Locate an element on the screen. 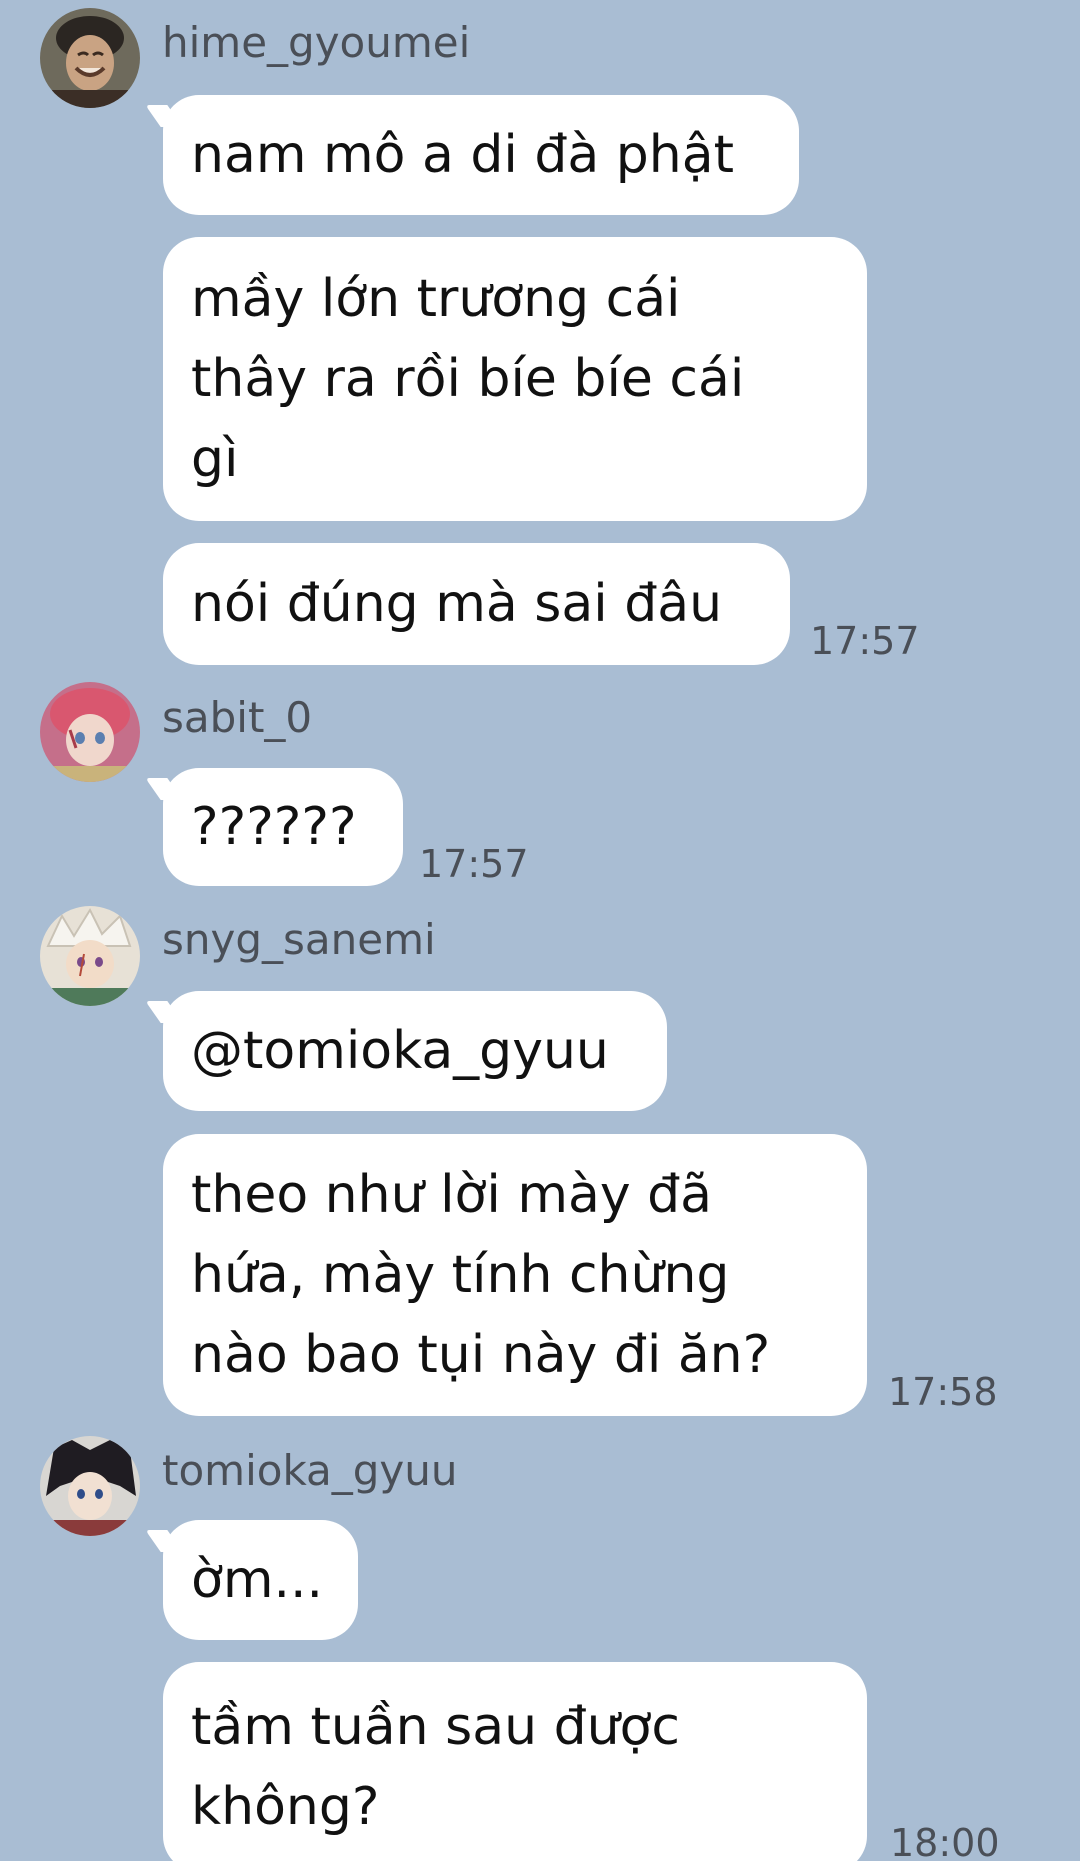 This screenshot has height=1861, width=1080. message-text: @tomioka_gyuu is located at coordinates (400, 1051).